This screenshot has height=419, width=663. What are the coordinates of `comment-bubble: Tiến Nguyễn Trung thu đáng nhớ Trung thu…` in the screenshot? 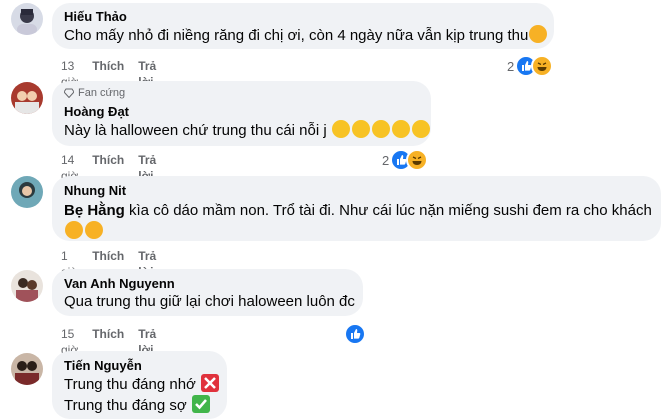 It's located at (139, 385).